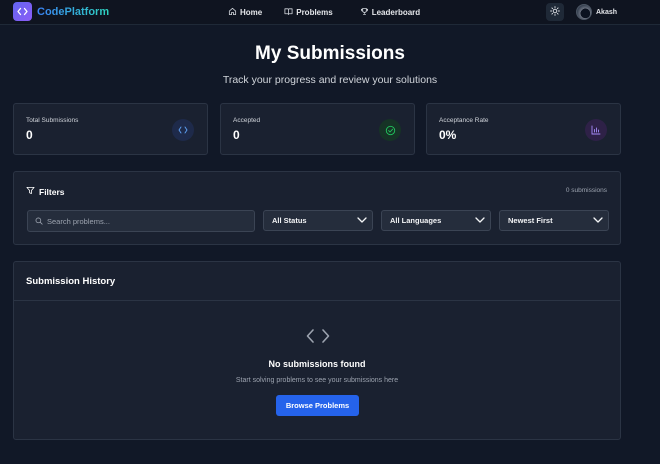 Image resolution: width=660 pixels, height=464 pixels. Describe the element at coordinates (554, 220) in the screenshot. I see `sort-select: Newest First` at that location.